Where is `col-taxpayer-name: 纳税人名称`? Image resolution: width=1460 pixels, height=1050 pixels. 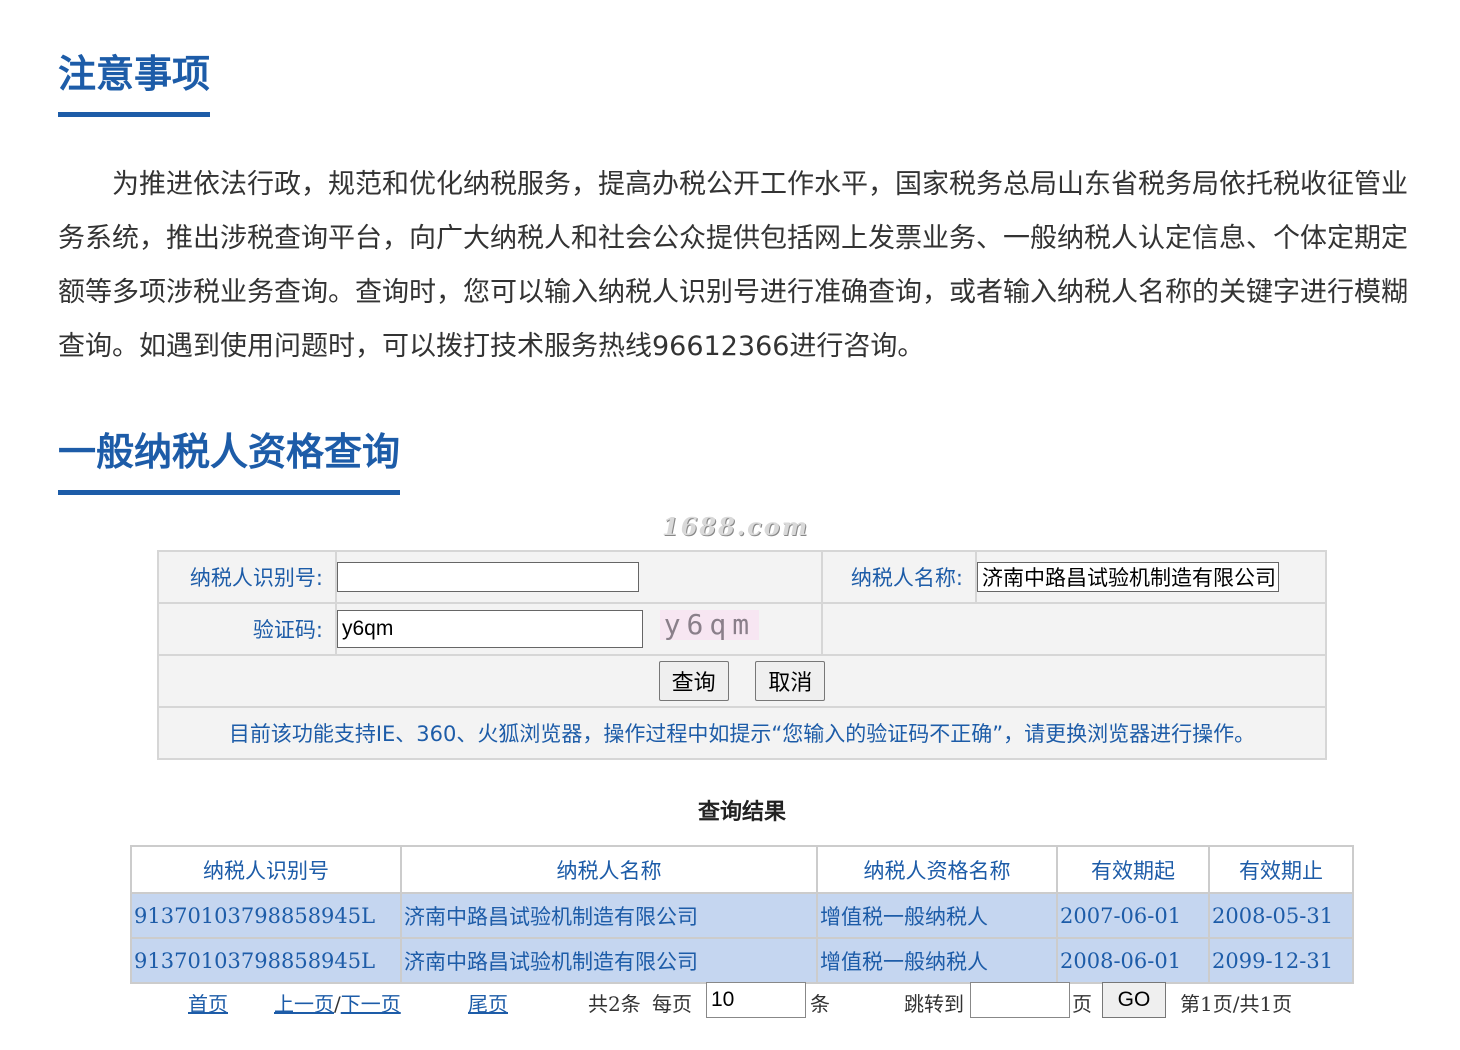 col-taxpayer-name: 纳税人名称 is located at coordinates (609, 869).